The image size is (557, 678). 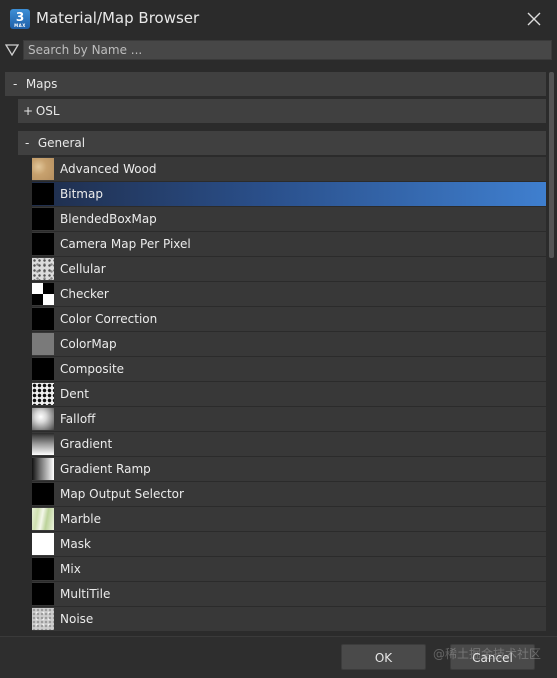 I want to click on map-list-item: Color Correction, so click(x=289, y=319).